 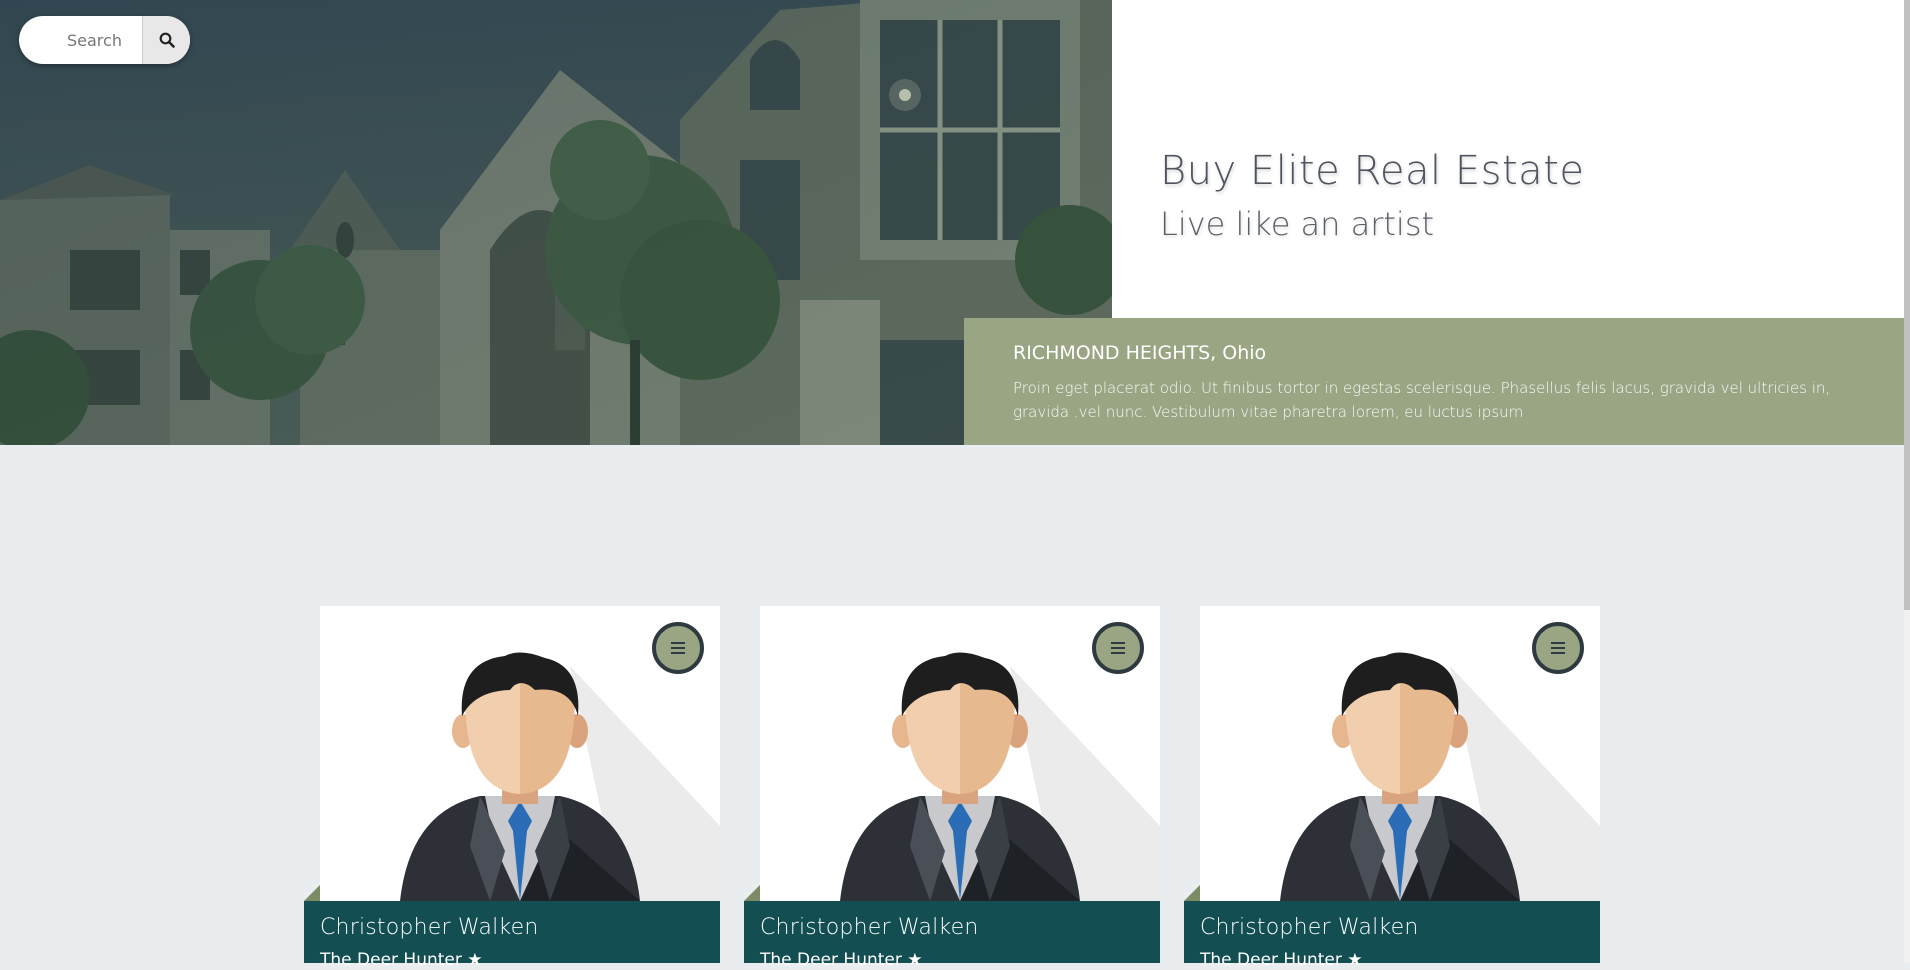 I want to click on search-button, so click(x=166, y=40).